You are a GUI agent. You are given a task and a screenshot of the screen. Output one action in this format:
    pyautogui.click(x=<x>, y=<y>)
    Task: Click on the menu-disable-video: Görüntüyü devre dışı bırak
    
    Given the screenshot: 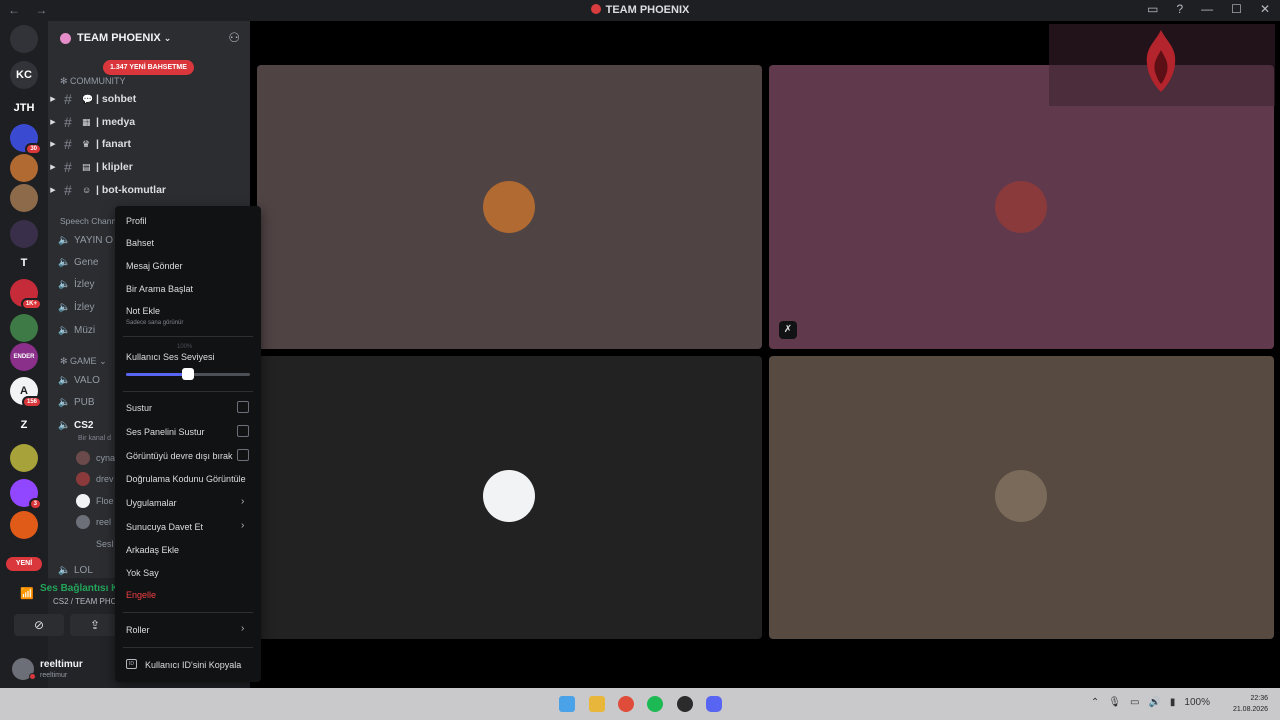 What is the action you would take?
    pyautogui.click(x=179, y=456)
    